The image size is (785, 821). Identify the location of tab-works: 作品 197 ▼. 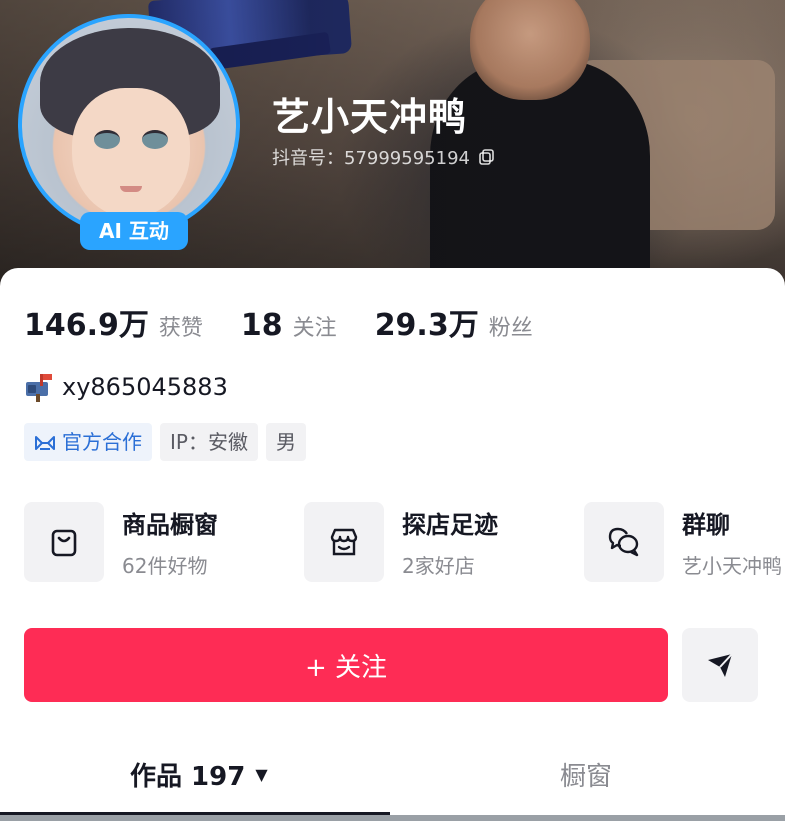
(199, 774).